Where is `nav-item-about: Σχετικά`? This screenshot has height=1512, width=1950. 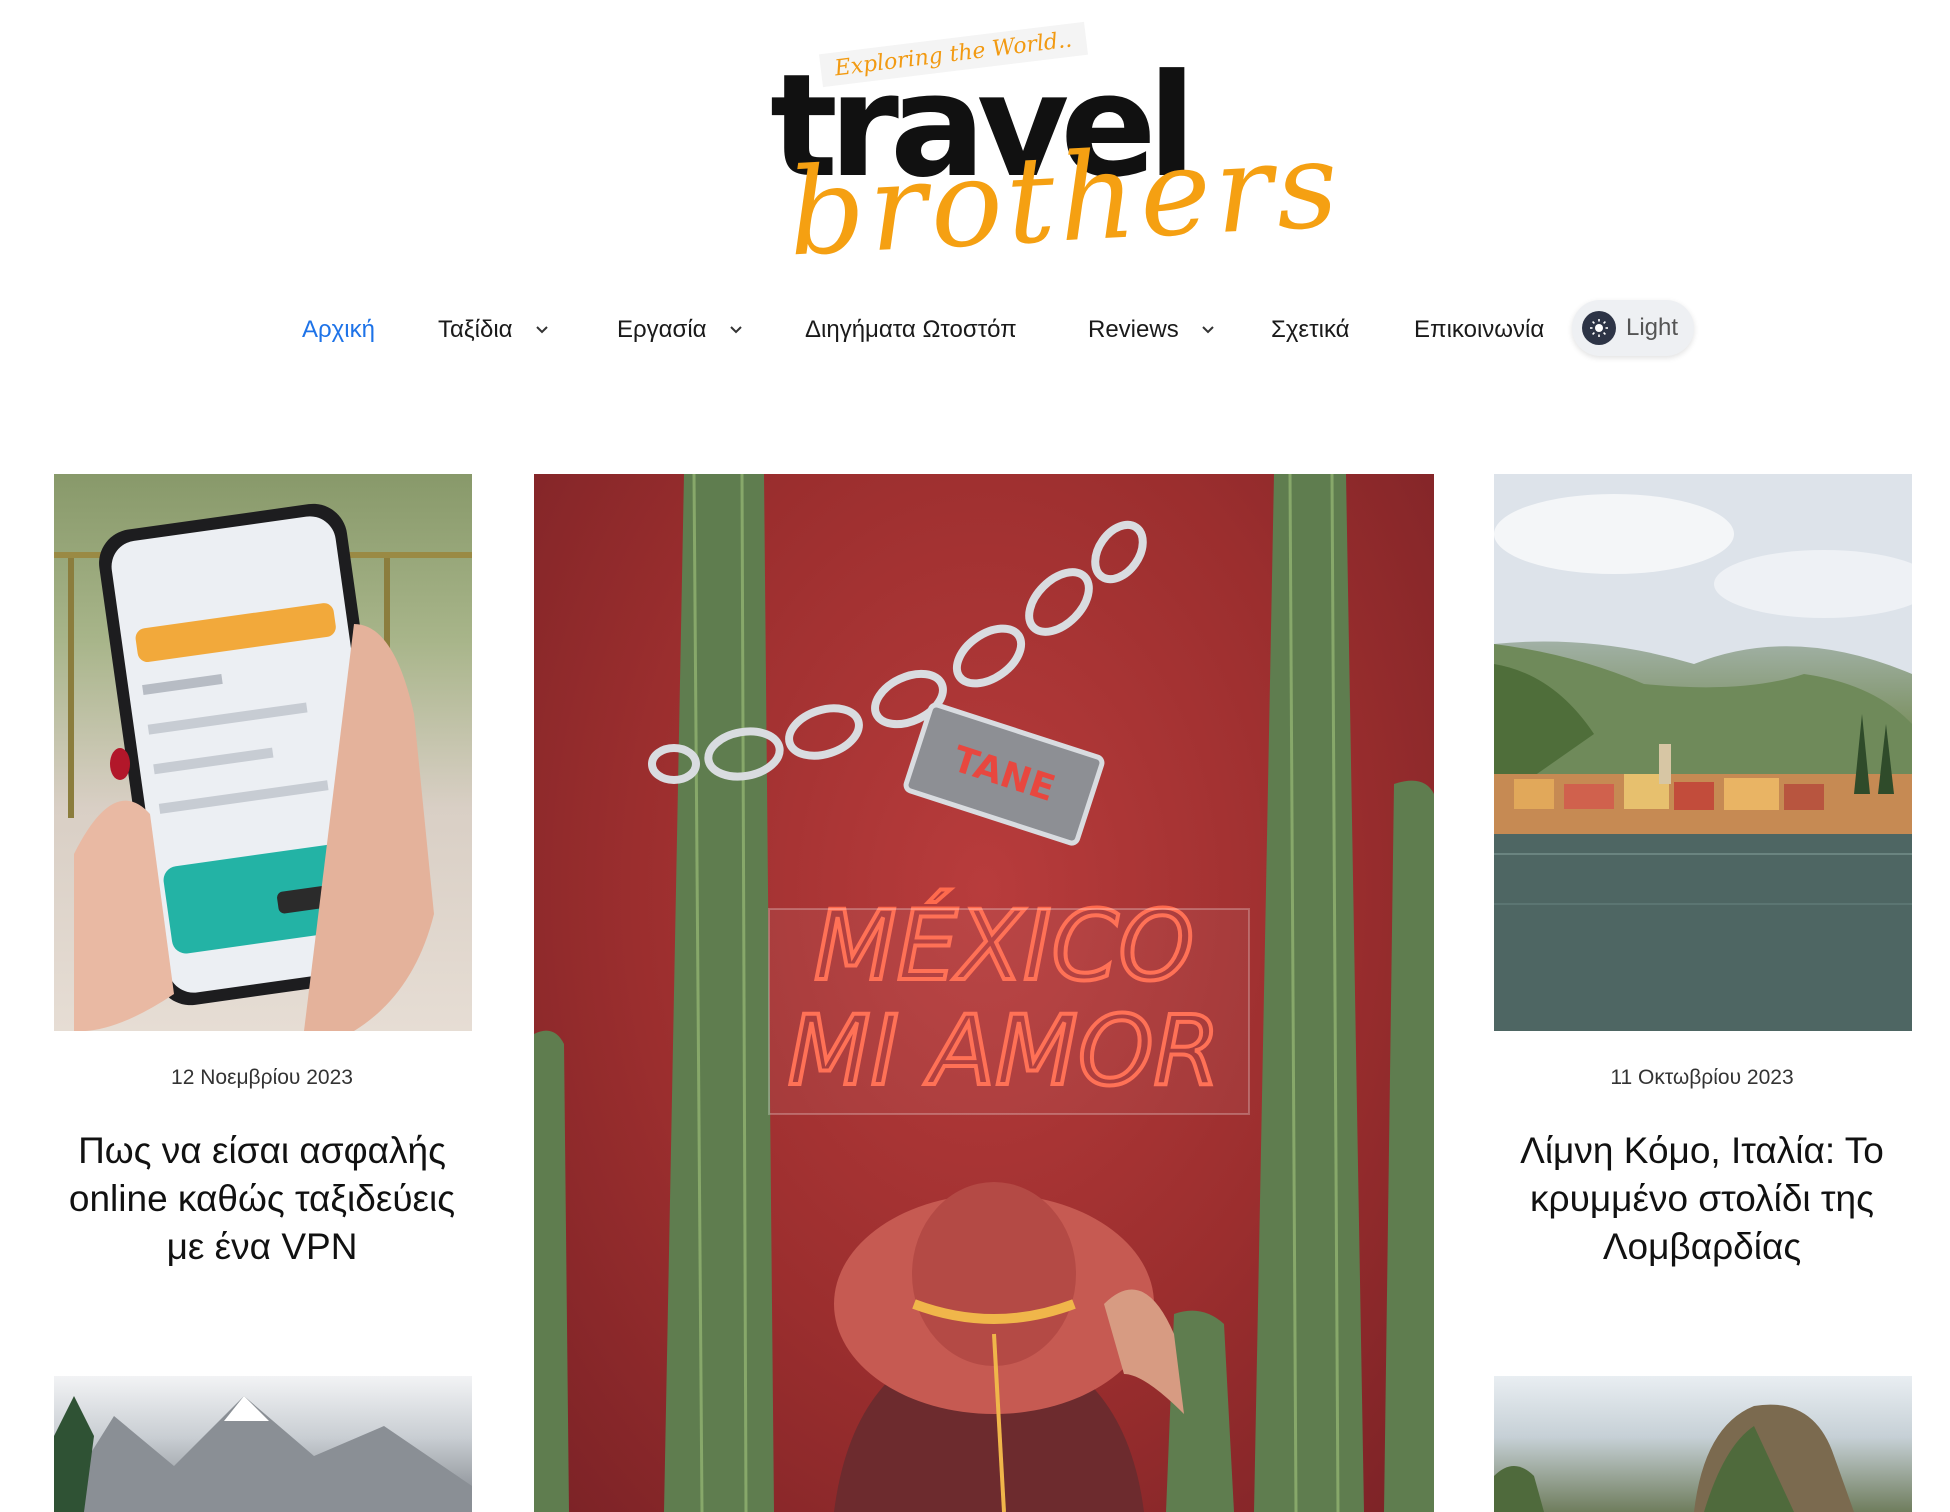
nav-item-about: Σχετικά is located at coordinates (1310, 330).